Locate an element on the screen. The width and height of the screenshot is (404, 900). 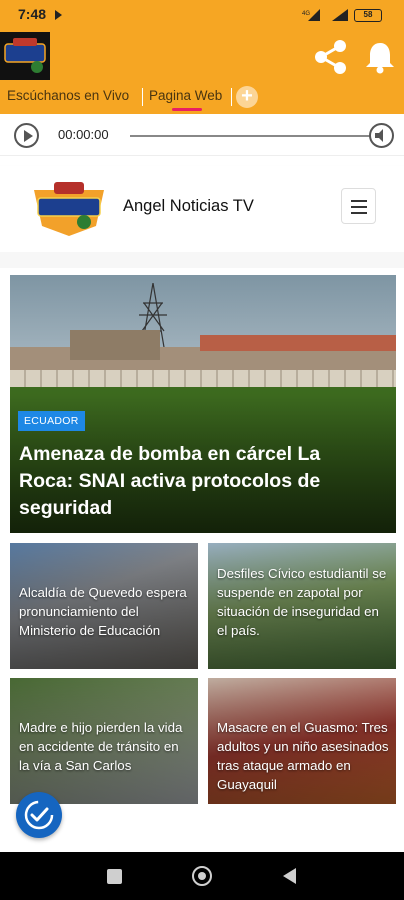
play-icon is located at coordinates (26, 135).